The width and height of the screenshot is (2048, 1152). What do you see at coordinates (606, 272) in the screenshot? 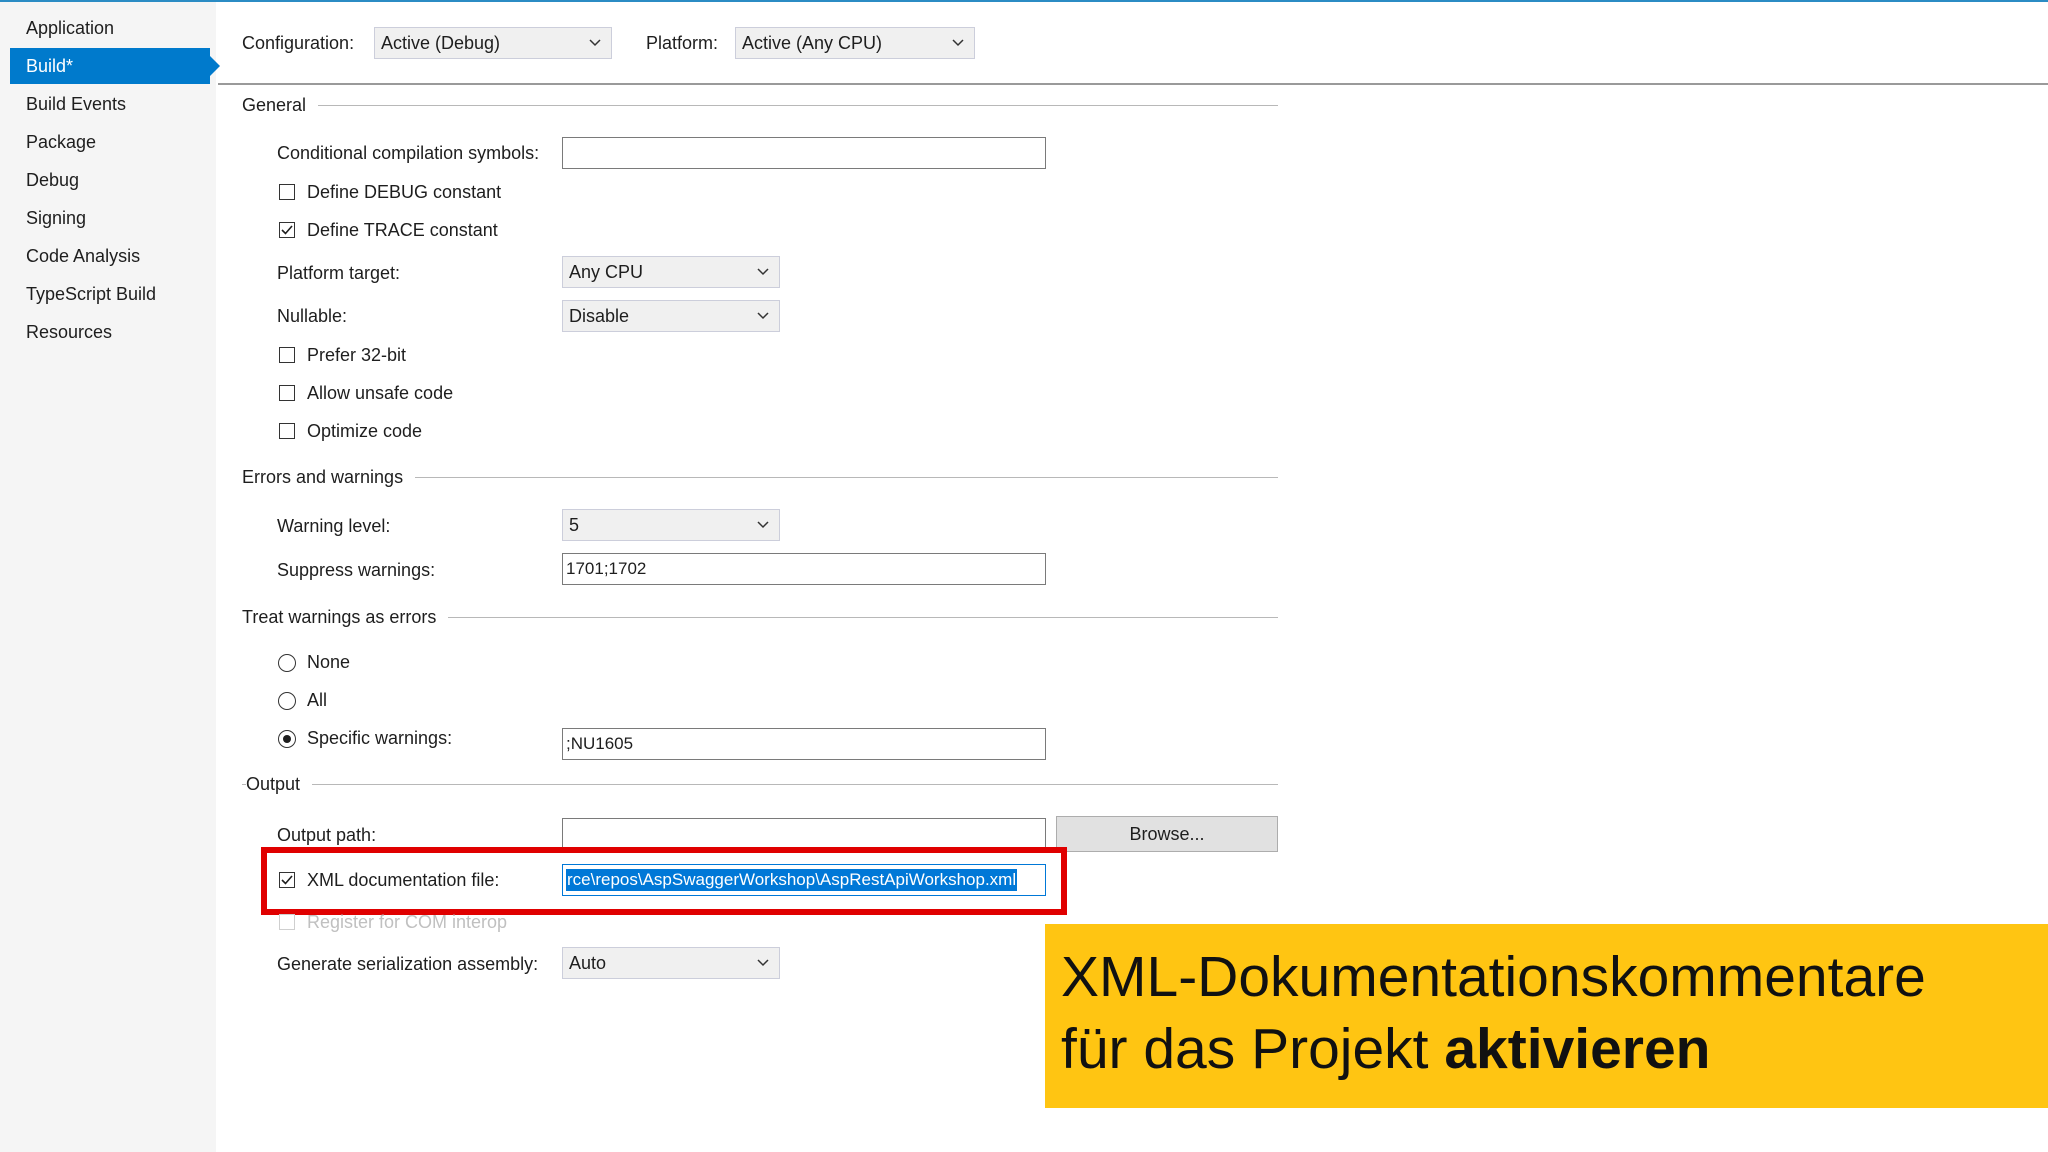
I see `platform-target-value: Any CPU` at bounding box center [606, 272].